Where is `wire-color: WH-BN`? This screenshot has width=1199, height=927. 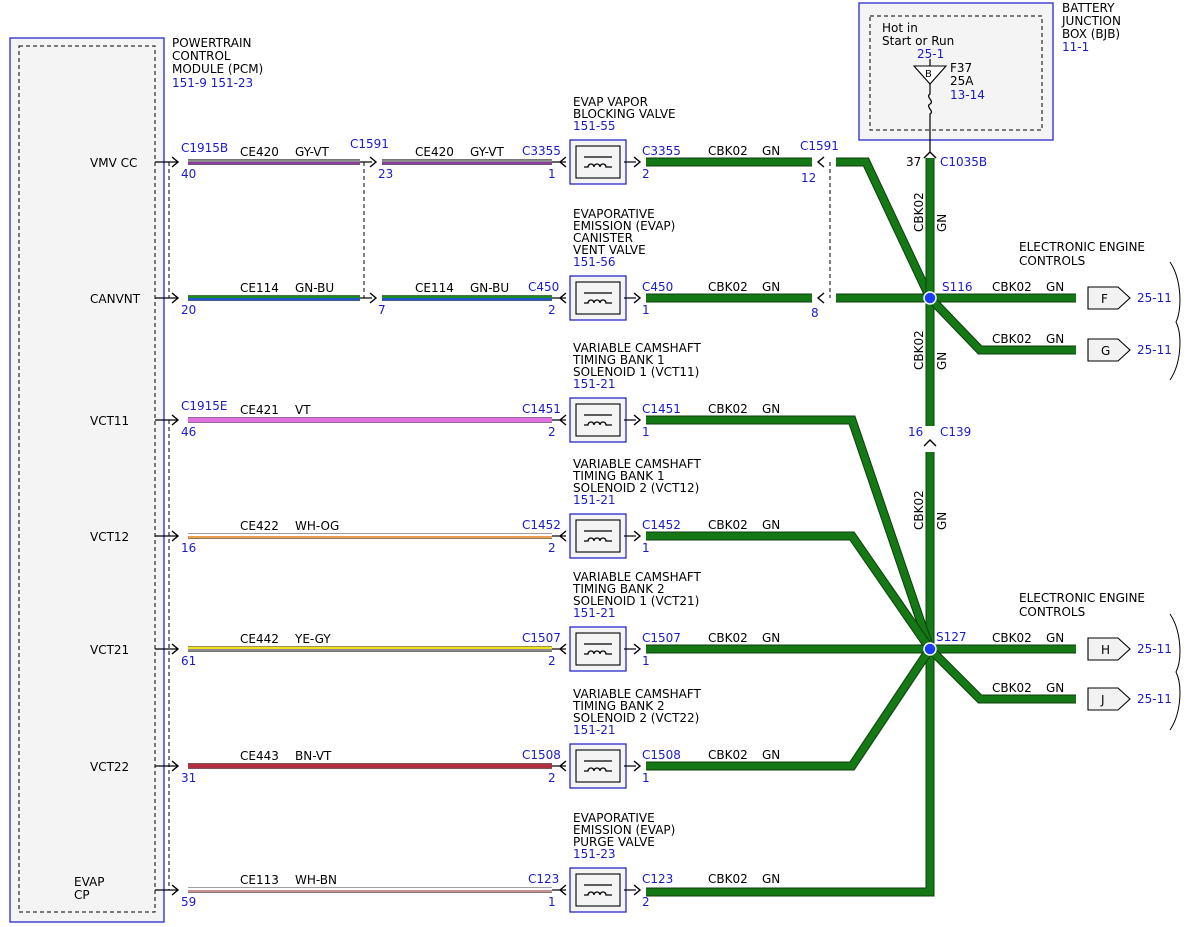
wire-color: WH-BN is located at coordinates (316, 880).